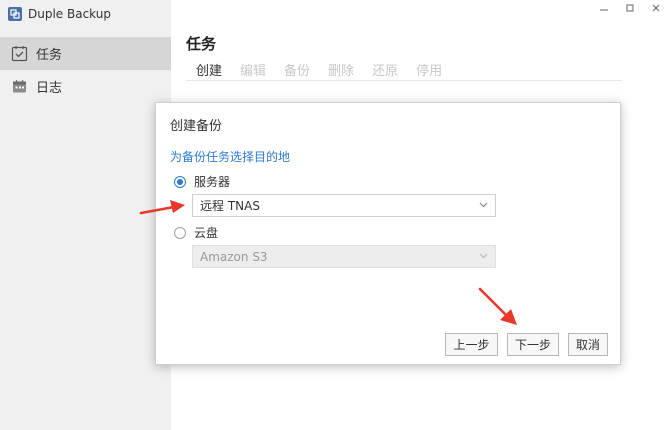 This screenshot has height=430, width=671. Describe the element at coordinates (429, 69) in the screenshot. I see `disable-button: 停用` at that location.